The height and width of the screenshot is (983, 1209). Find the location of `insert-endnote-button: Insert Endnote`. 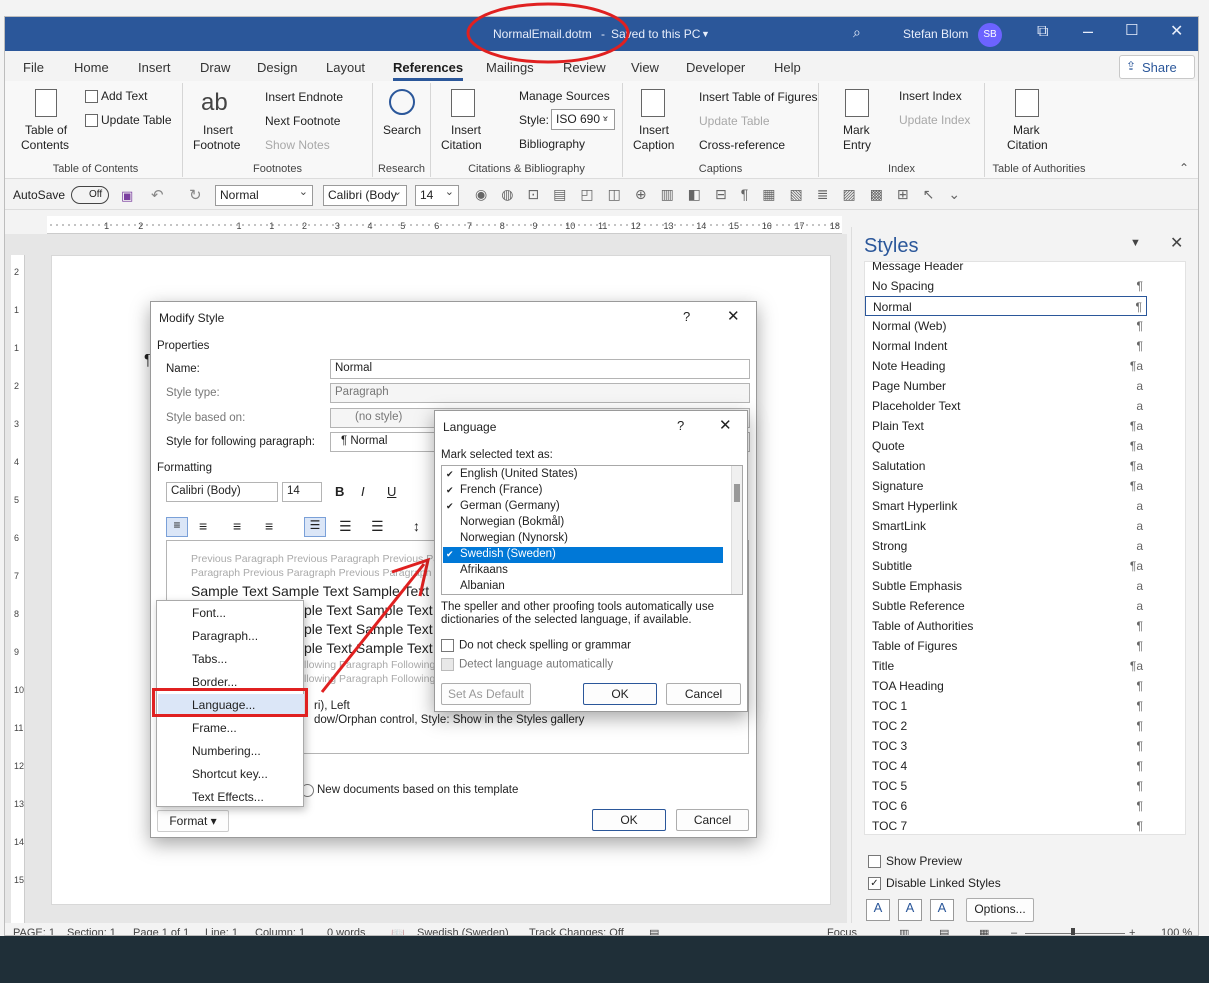

insert-endnote-button: Insert Endnote is located at coordinates (304, 97).